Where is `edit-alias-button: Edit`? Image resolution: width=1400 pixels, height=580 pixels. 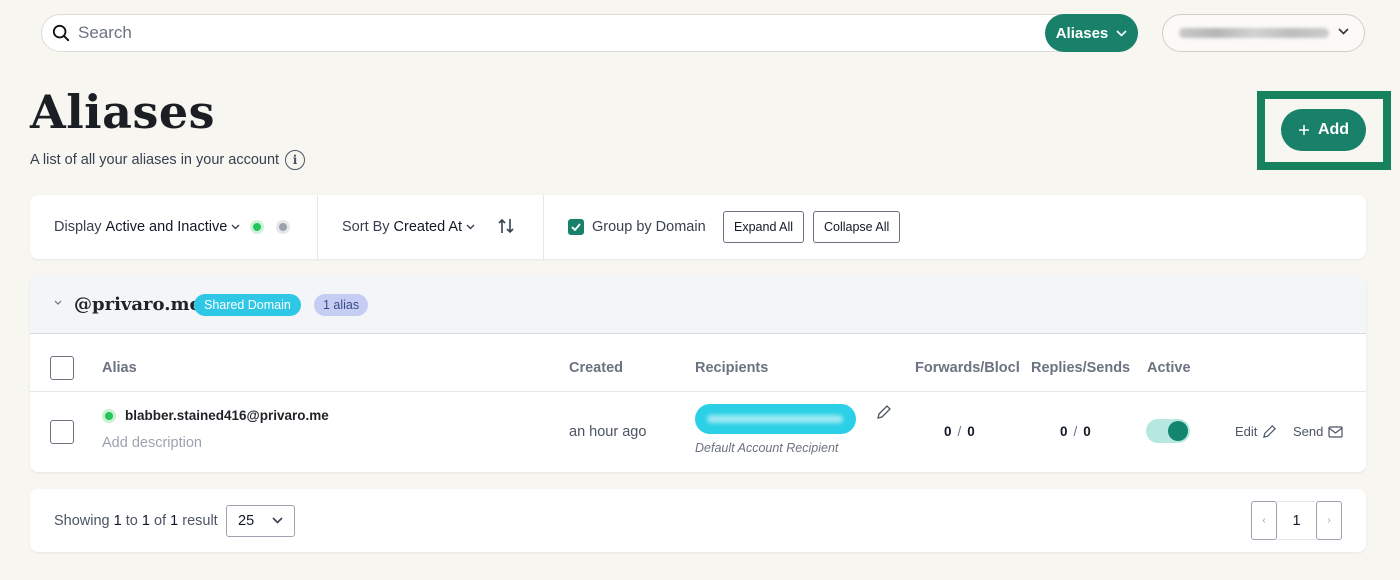 edit-alias-button: Edit is located at coordinates (1256, 431).